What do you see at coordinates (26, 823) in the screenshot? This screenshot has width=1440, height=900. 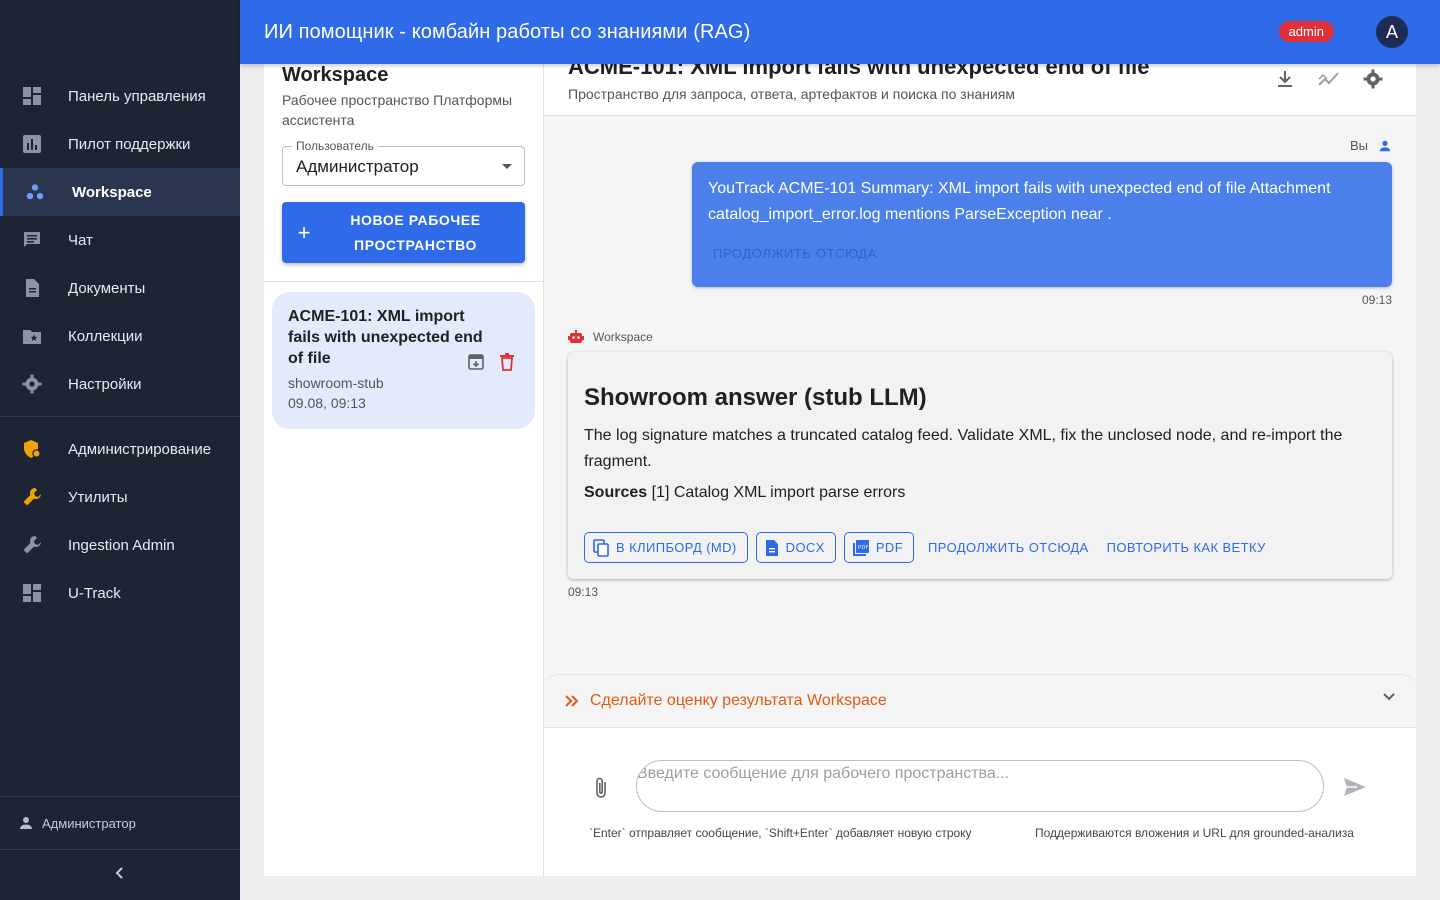 I see `person-icon` at bounding box center [26, 823].